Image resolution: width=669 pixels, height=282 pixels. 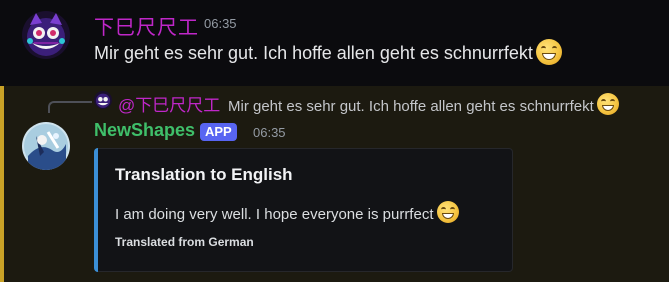 I want to click on embed-title: Translation to English, so click(x=204, y=174).